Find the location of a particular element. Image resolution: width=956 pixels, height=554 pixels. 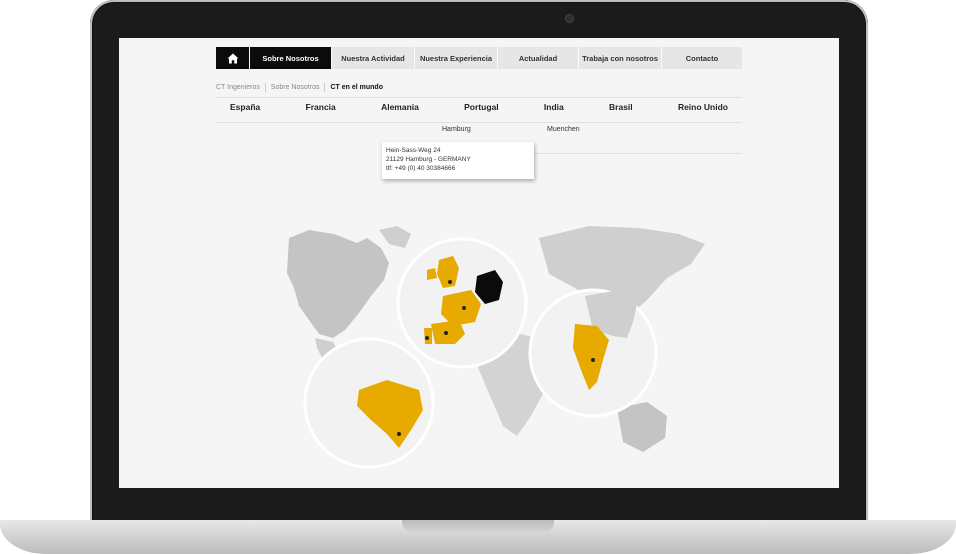

nav-item-nuestra-actividad: Nuestra Actividad is located at coordinates (372, 58).